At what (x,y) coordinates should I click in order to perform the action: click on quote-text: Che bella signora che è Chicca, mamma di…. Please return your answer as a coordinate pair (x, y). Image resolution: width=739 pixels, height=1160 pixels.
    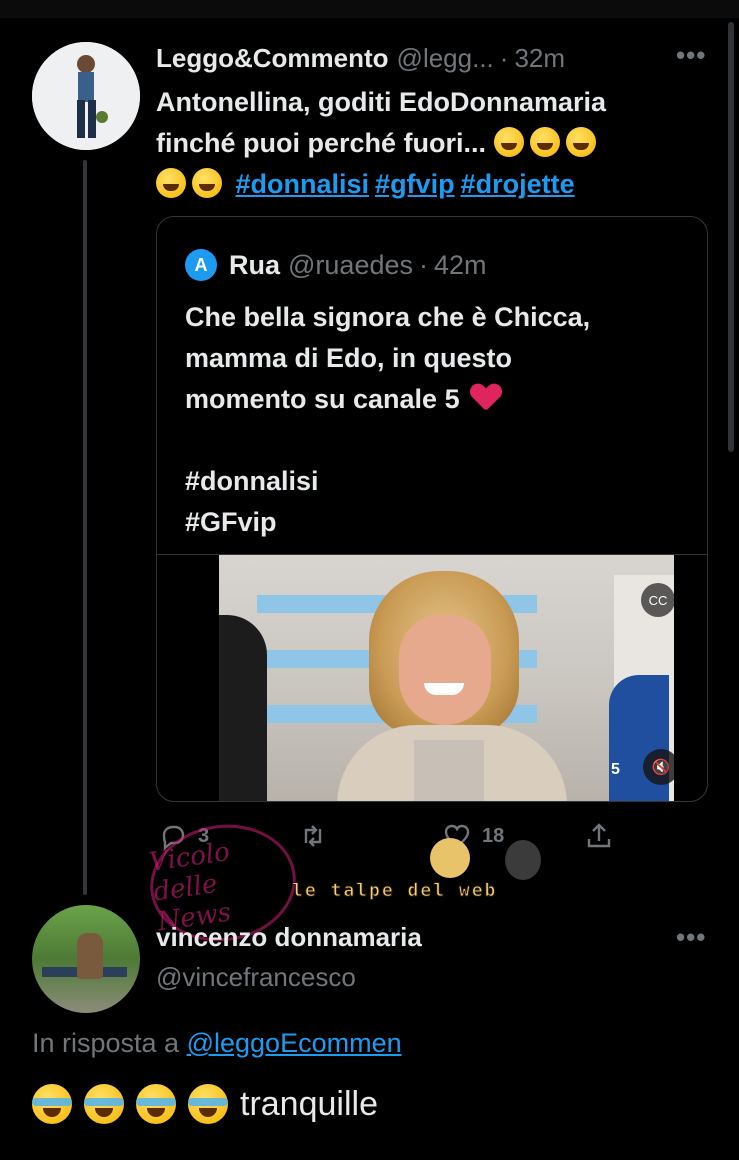
    Looking at the image, I should click on (435, 420).